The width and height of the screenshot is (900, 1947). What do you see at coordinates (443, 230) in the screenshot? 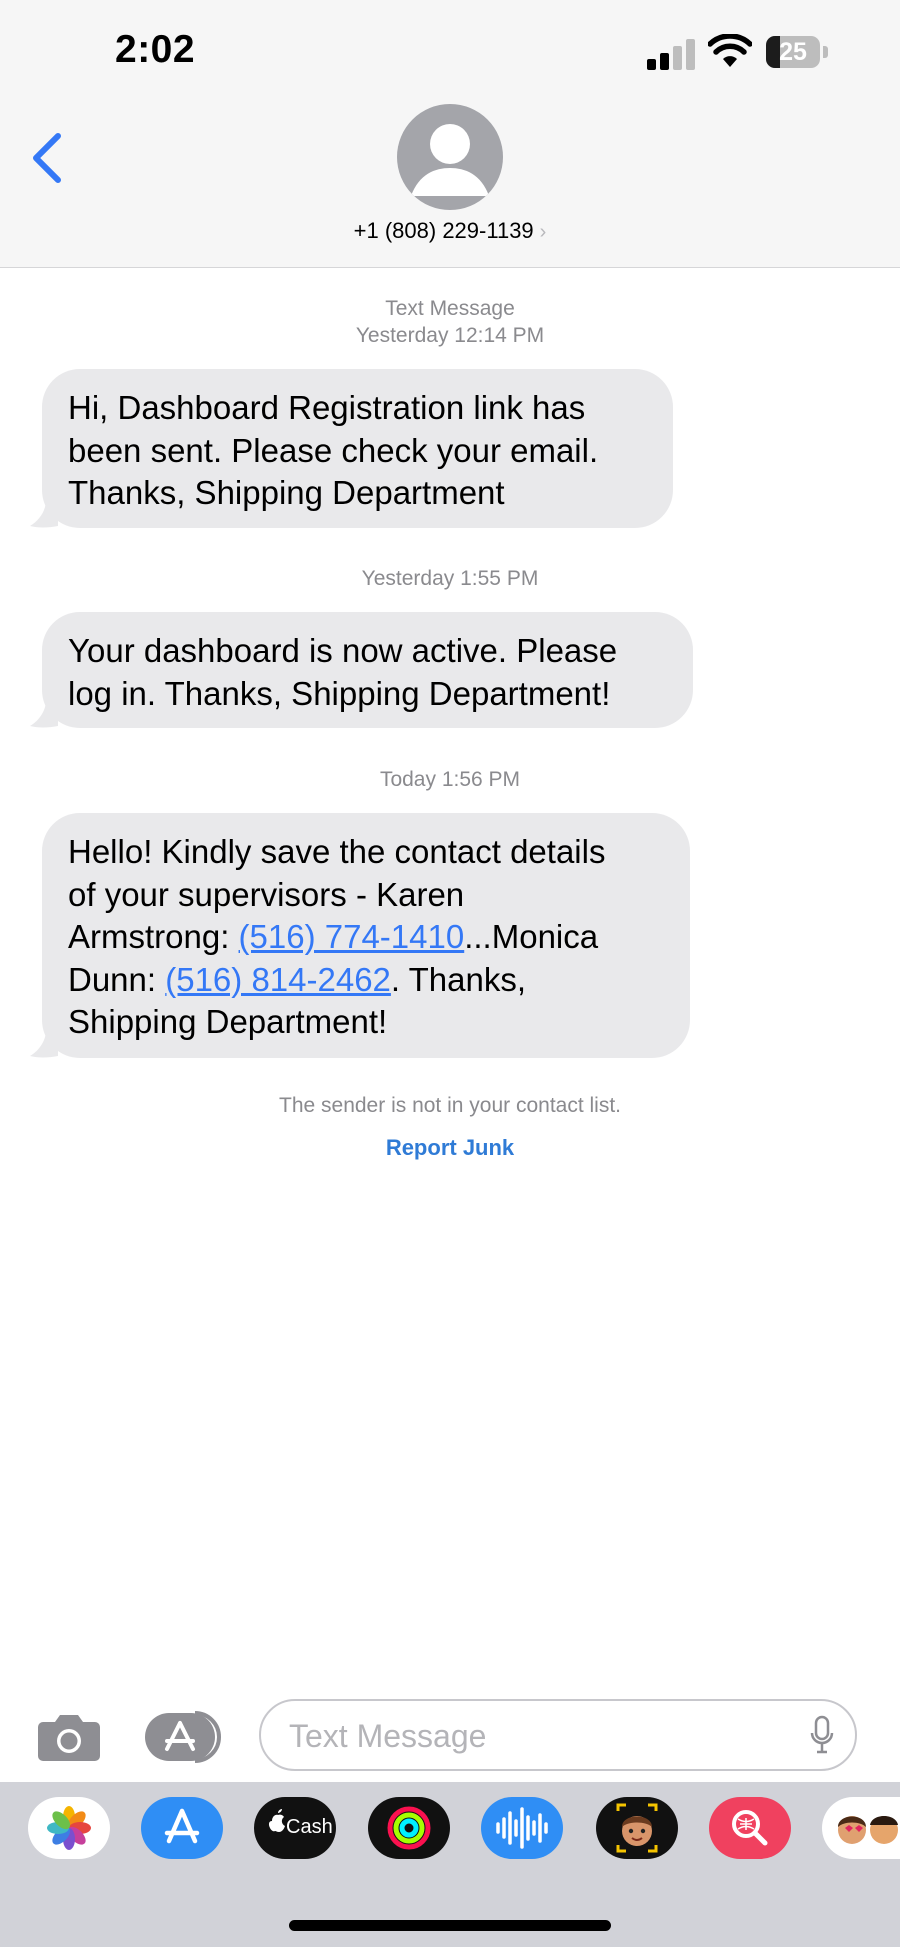
I see `contact-number-text: +1 (808) 229-1139` at bounding box center [443, 230].